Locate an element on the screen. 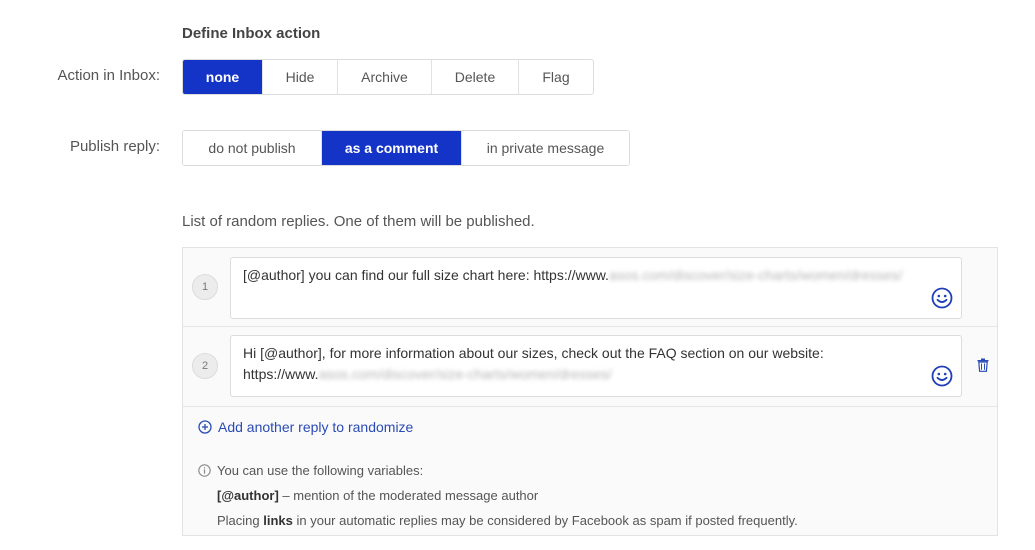  action-in-inbox-selector: none Hide Archive Delete Flag is located at coordinates (388, 77).